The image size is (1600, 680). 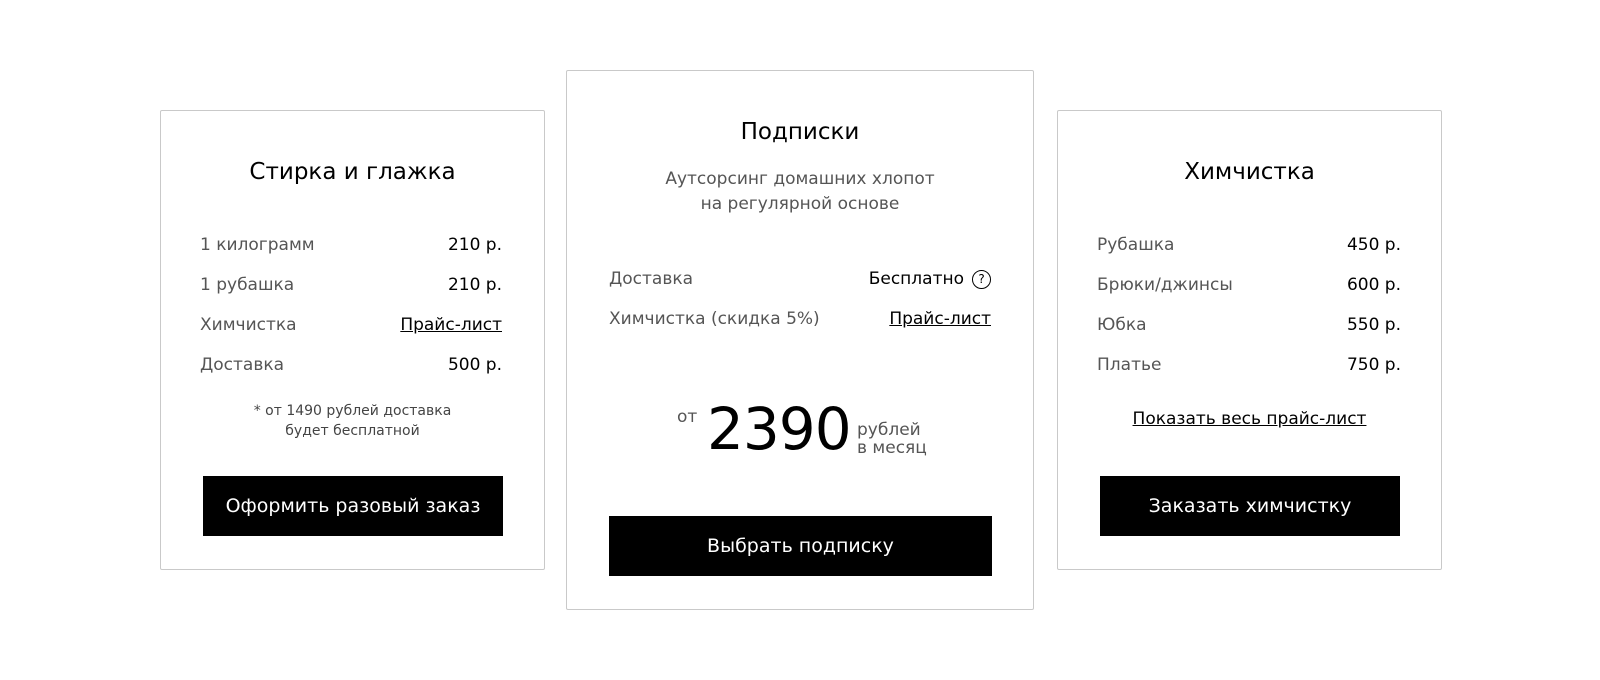 What do you see at coordinates (1249, 365) in the screenshot?
I see `price-row: Платье 750 р.` at bounding box center [1249, 365].